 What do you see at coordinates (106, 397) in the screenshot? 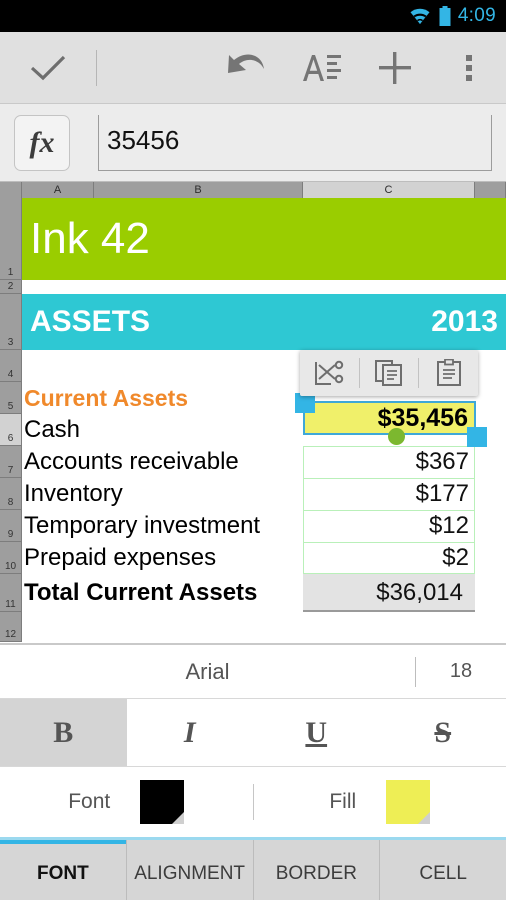
I see `current-assets-heading: Current Assets` at bounding box center [106, 397].